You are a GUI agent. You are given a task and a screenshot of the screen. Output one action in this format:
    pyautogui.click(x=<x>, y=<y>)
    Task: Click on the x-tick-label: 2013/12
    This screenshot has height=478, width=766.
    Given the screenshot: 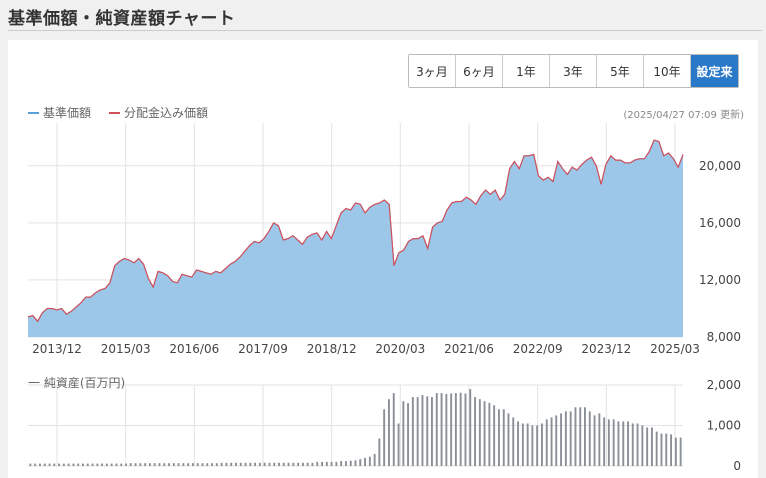 What is the action you would take?
    pyautogui.click(x=57, y=349)
    